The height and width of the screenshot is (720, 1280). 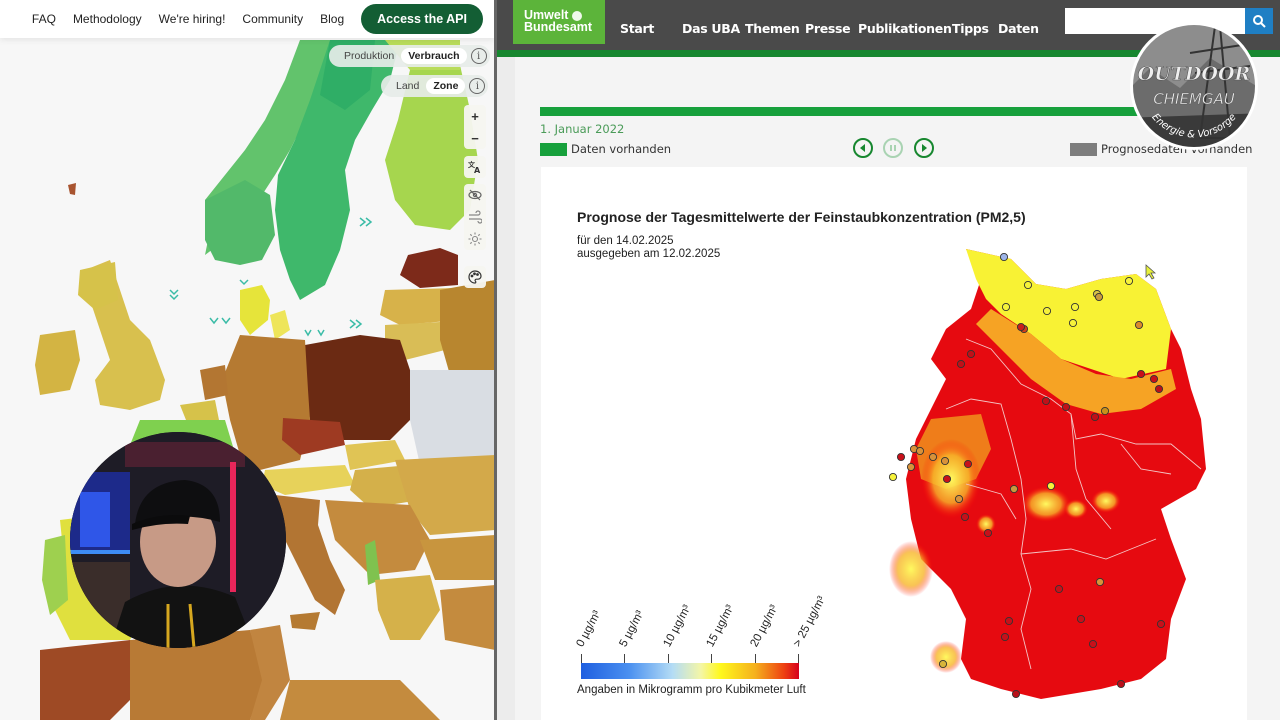 I want to click on nav-daten: Daten, so click(x=1018, y=28).